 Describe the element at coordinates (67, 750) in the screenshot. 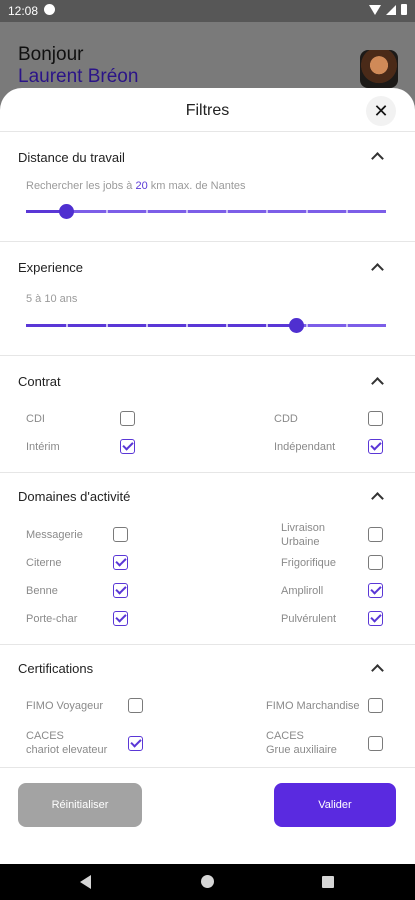

I see `option-label-line: chariot elevateur` at that location.